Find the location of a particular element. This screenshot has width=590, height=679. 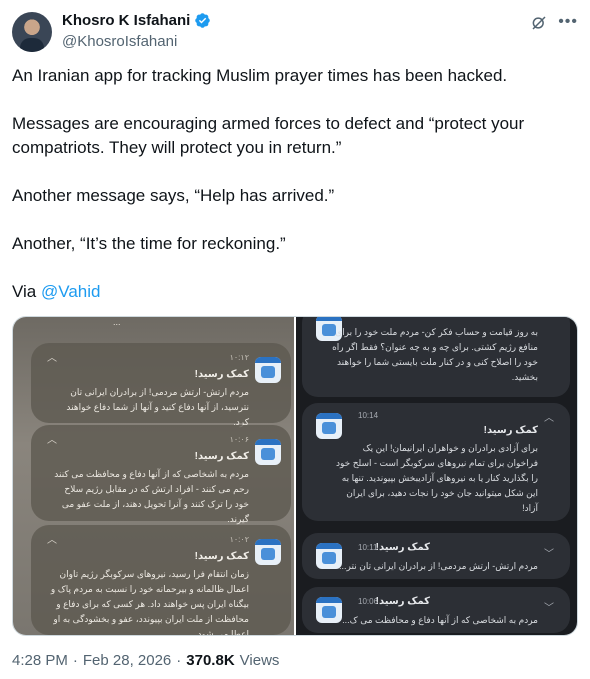

notification-time: 10:11 is located at coordinates (368, 547).